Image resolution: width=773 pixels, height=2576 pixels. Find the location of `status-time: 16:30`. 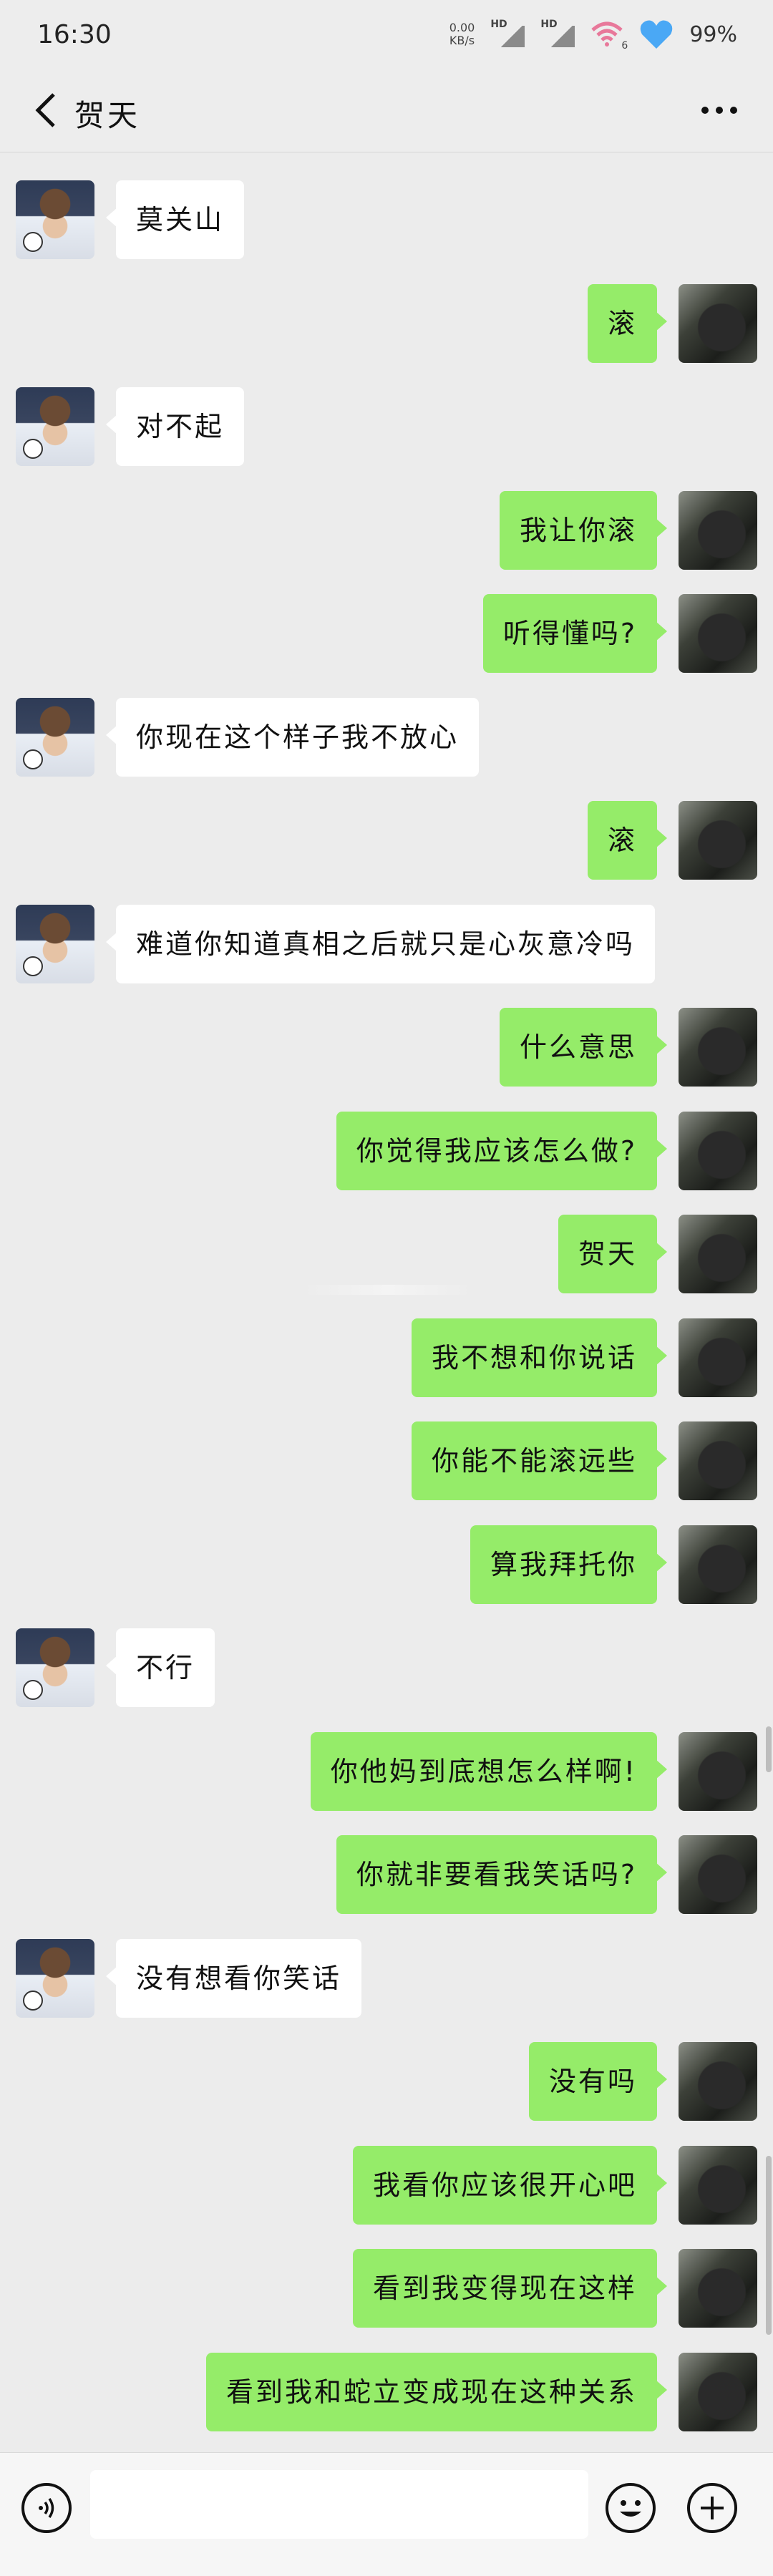

status-time: 16:30 is located at coordinates (74, 34).